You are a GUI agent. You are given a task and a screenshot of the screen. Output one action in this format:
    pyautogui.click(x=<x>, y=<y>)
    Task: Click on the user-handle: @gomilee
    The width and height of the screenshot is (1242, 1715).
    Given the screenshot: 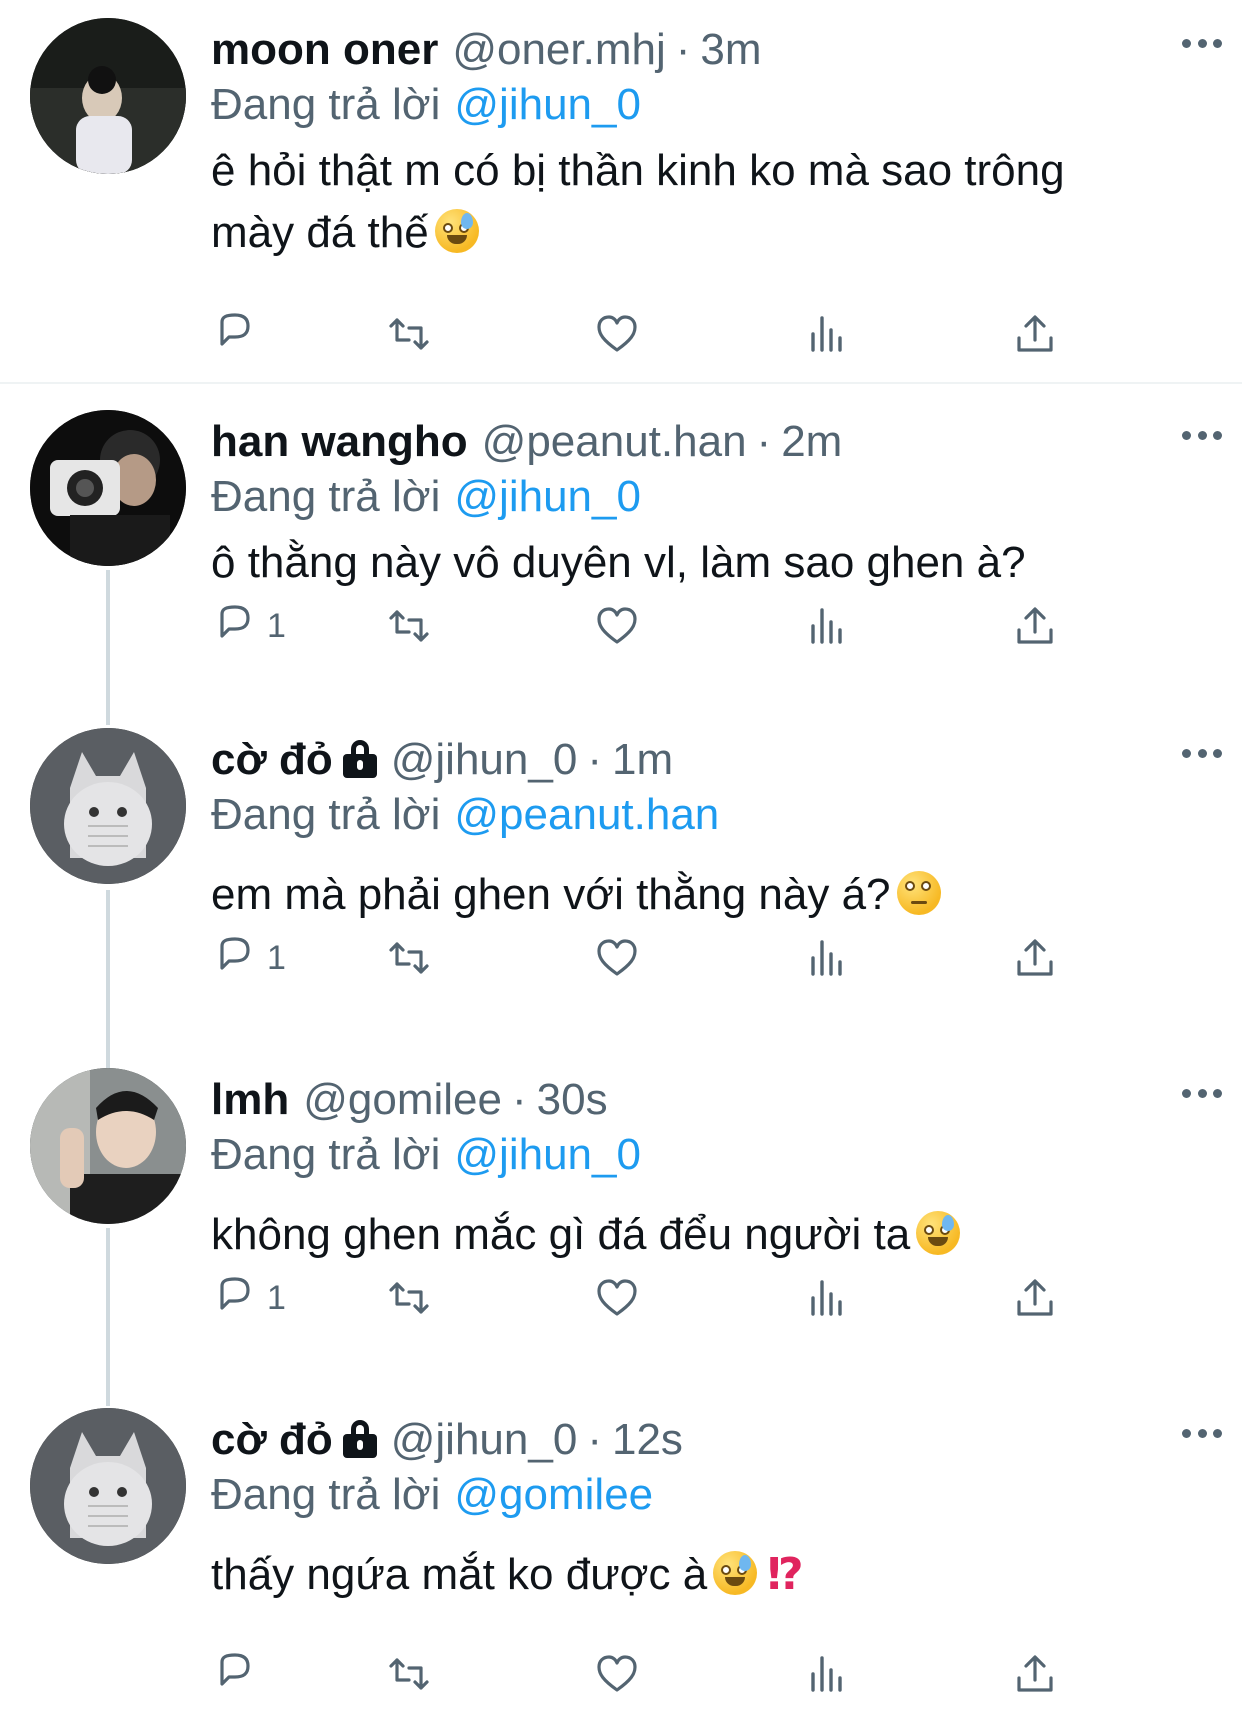 What is the action you would take?
    pyautogui.click(x=402, y=1100)
    